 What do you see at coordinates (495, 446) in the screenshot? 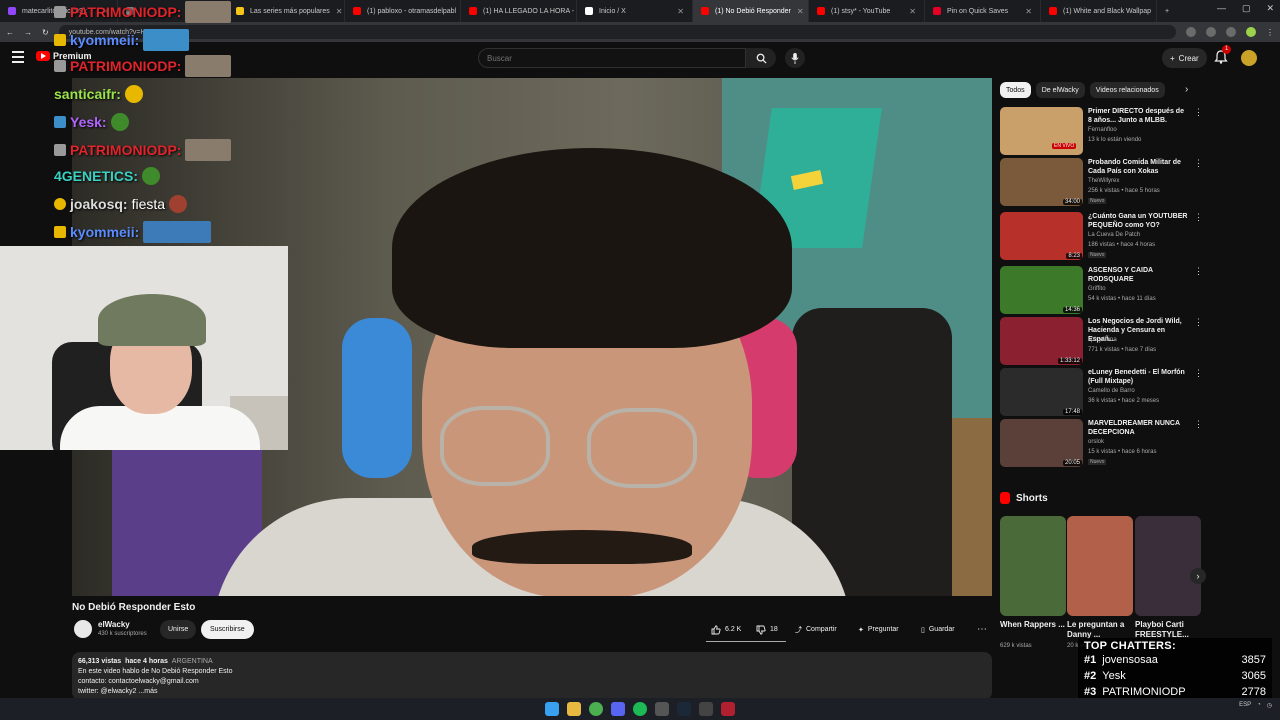
I see `video-frame-glasses-left` at bounding box center [495, 446].